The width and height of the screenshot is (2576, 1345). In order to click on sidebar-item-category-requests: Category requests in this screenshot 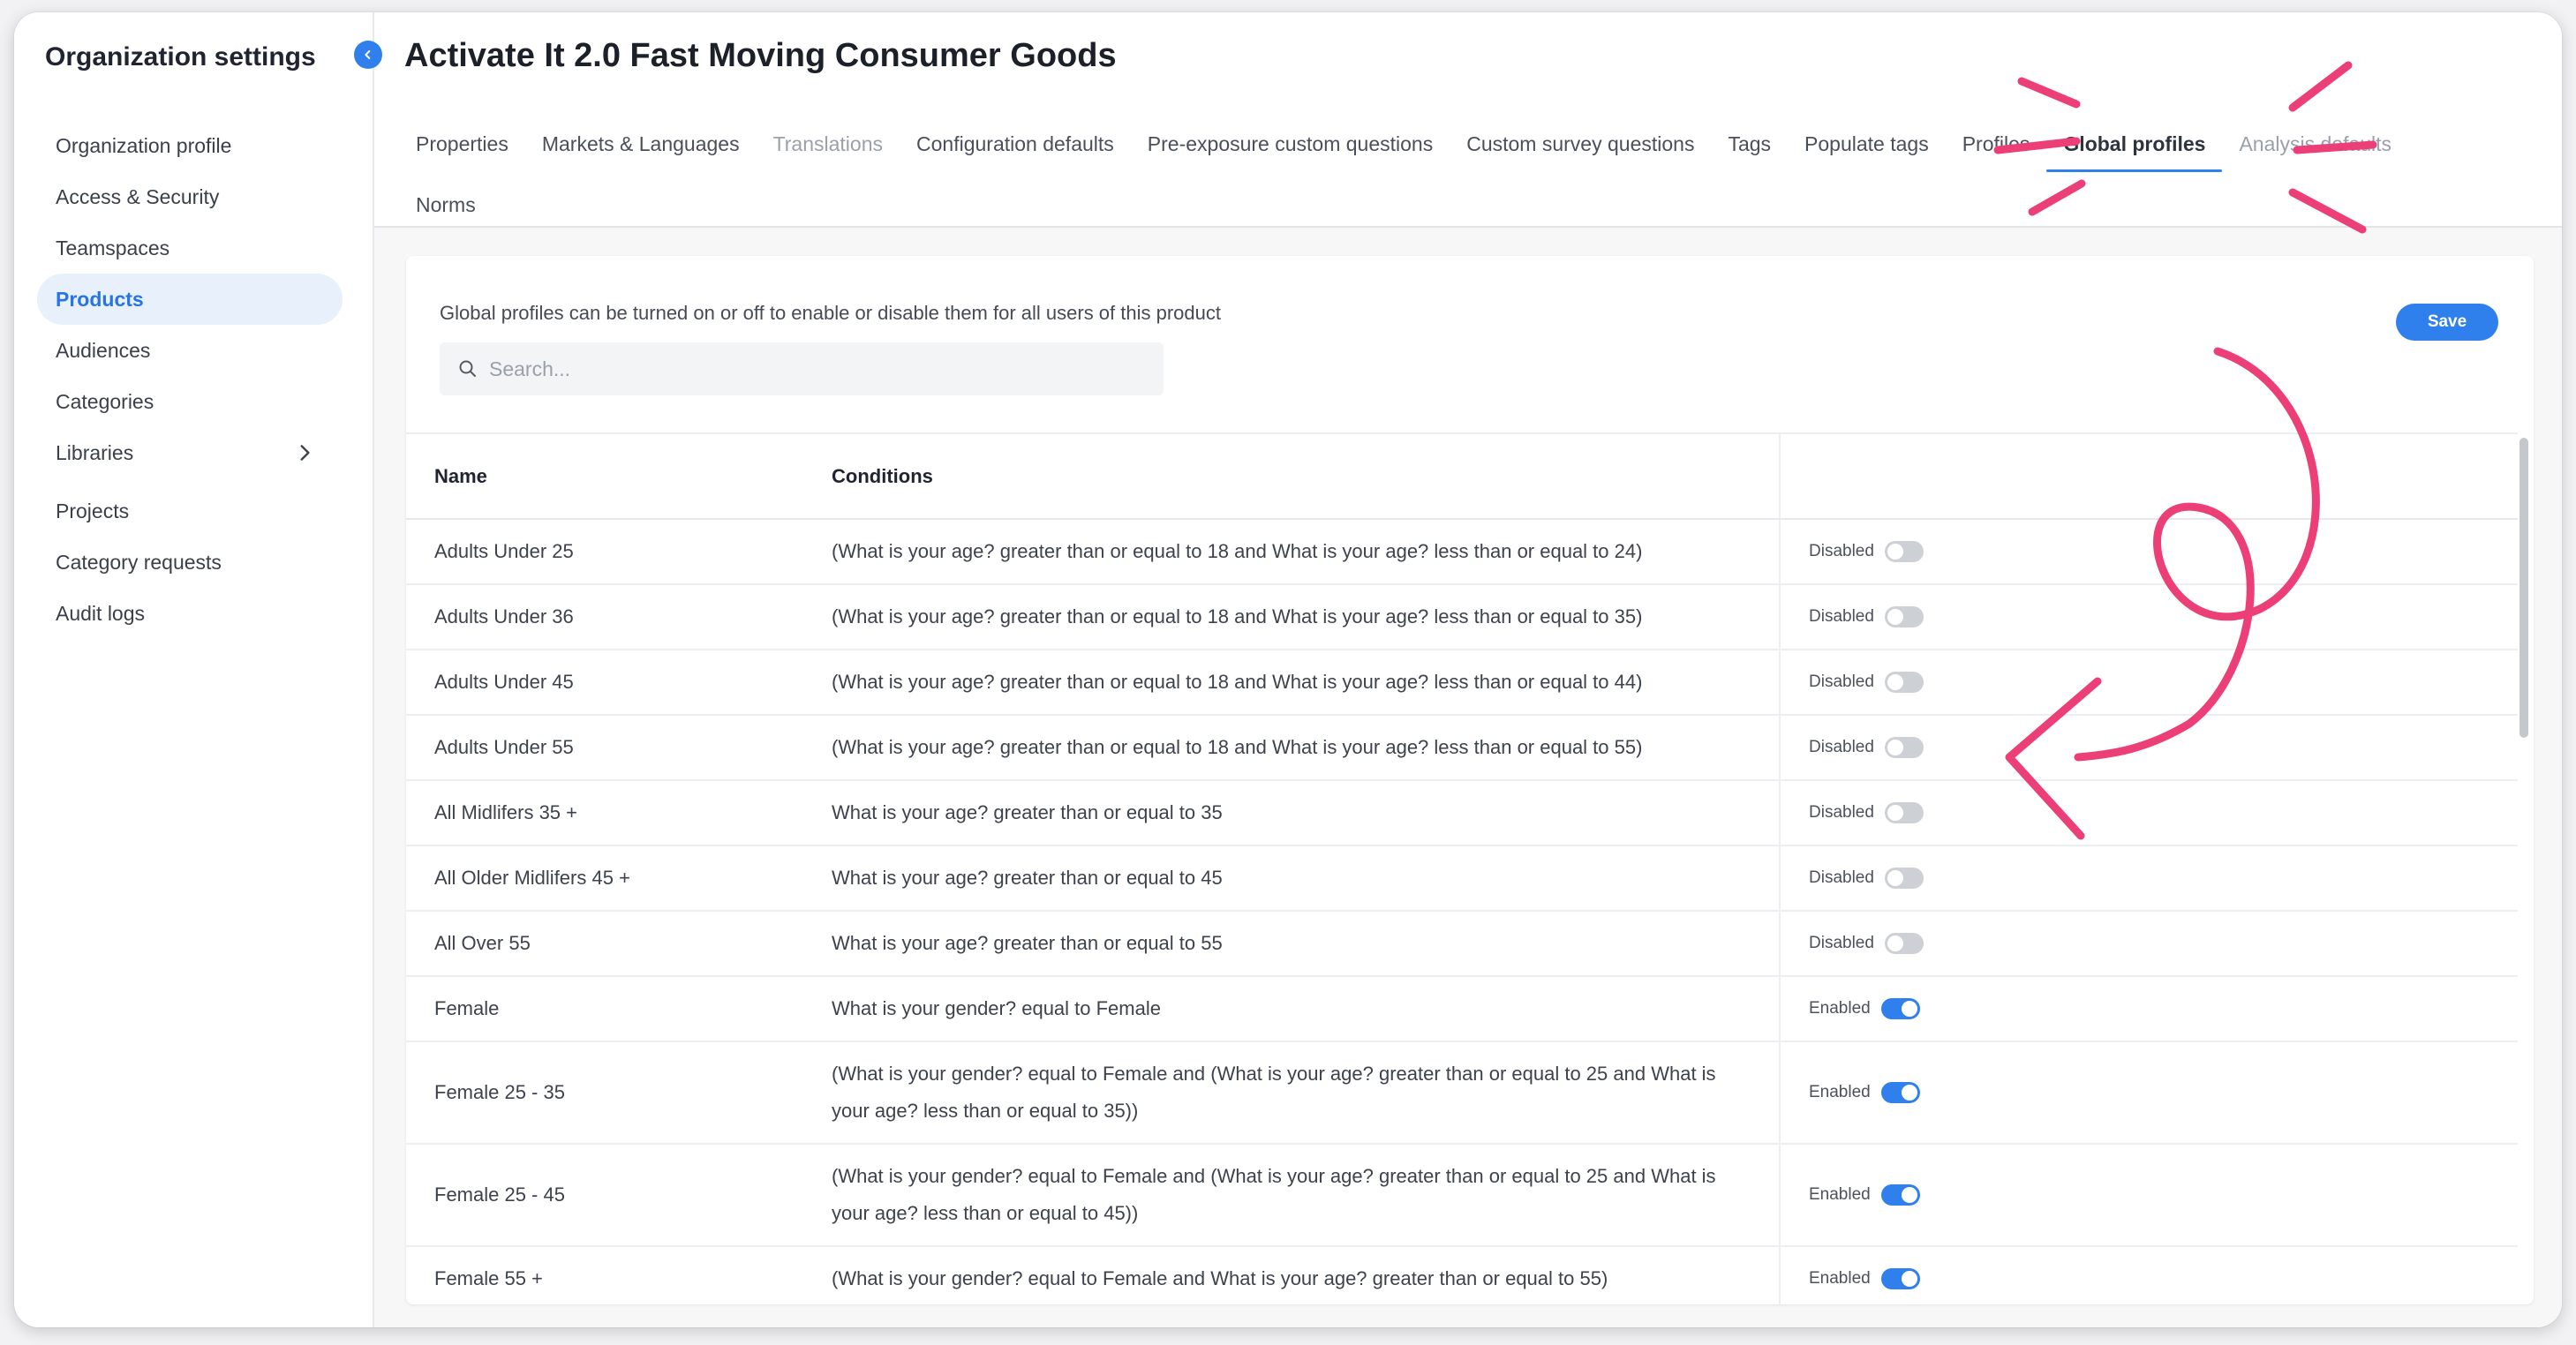, I will do `click(190, 562)`.